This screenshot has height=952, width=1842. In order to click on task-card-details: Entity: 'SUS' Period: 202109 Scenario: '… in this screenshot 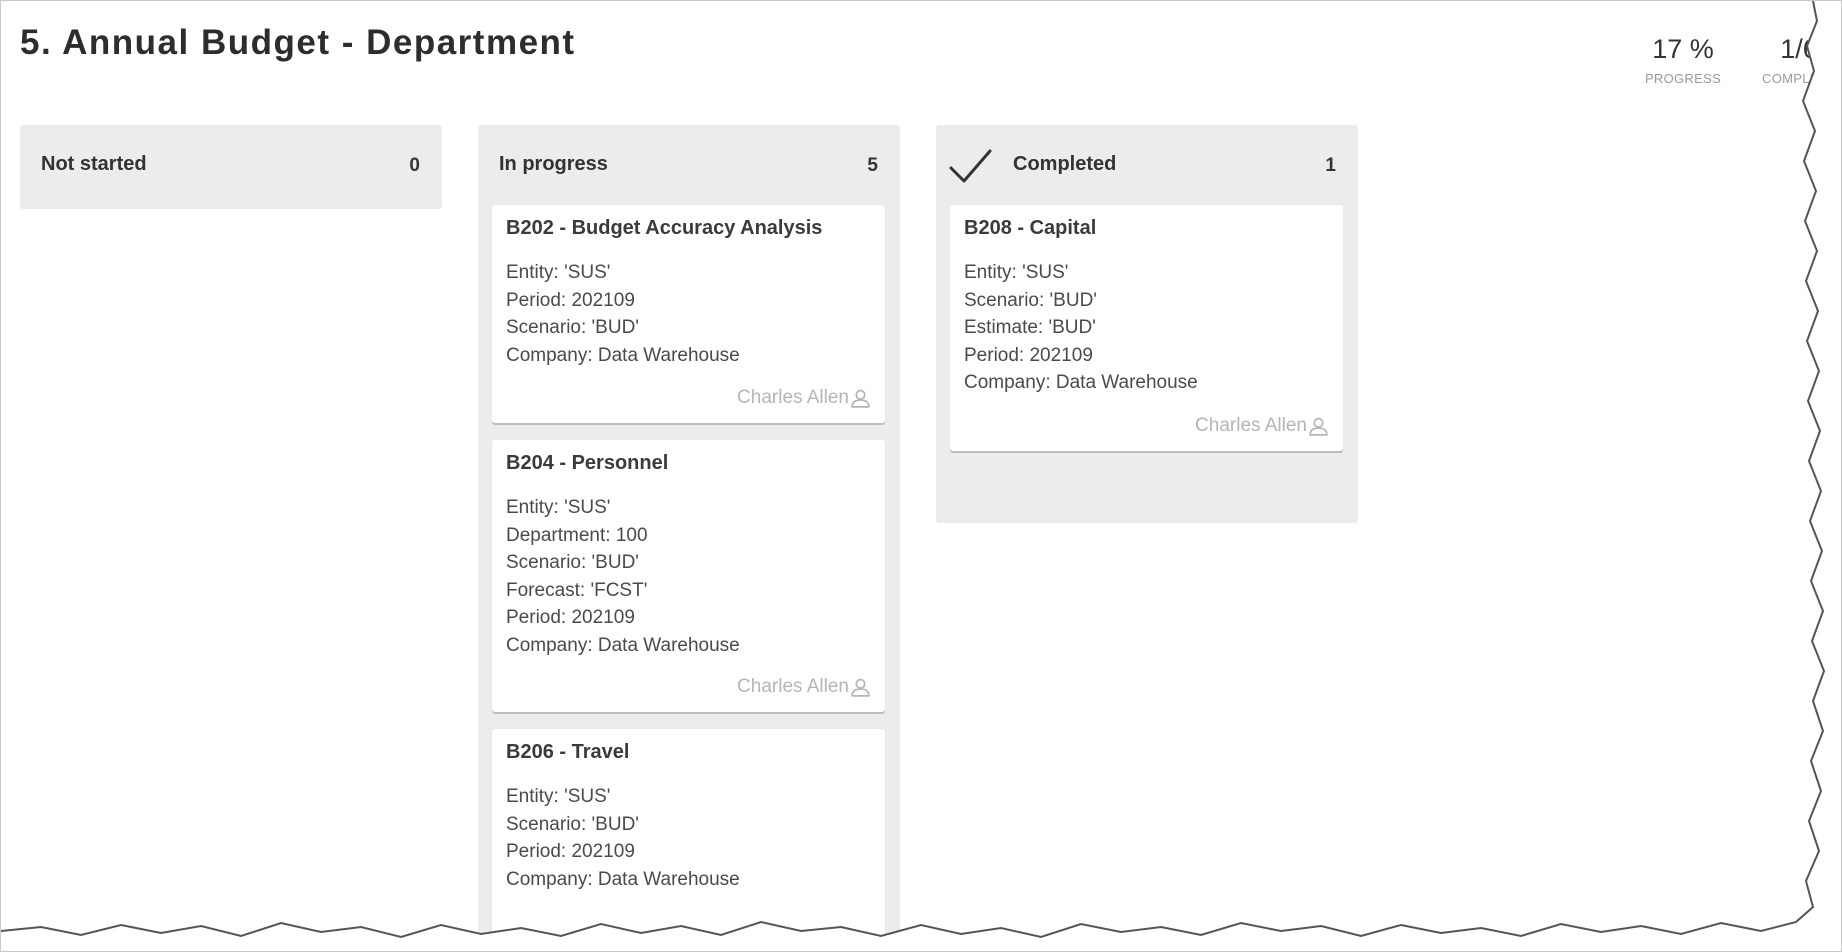, I will do `click(623, 314)`.